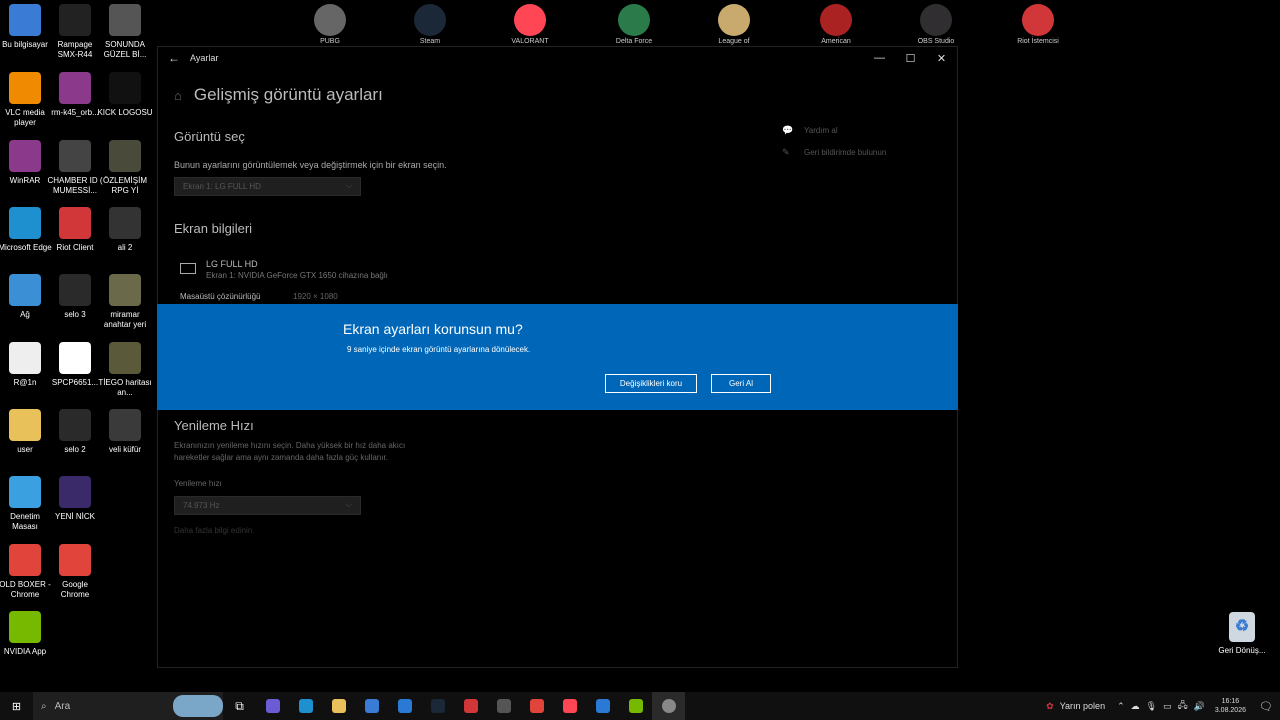  What do you see at coordinates (267, 505) in the screenshot?
I see `refresh-rate-select: 74.973 Hz ⌵` at bounding box center [267, 505].